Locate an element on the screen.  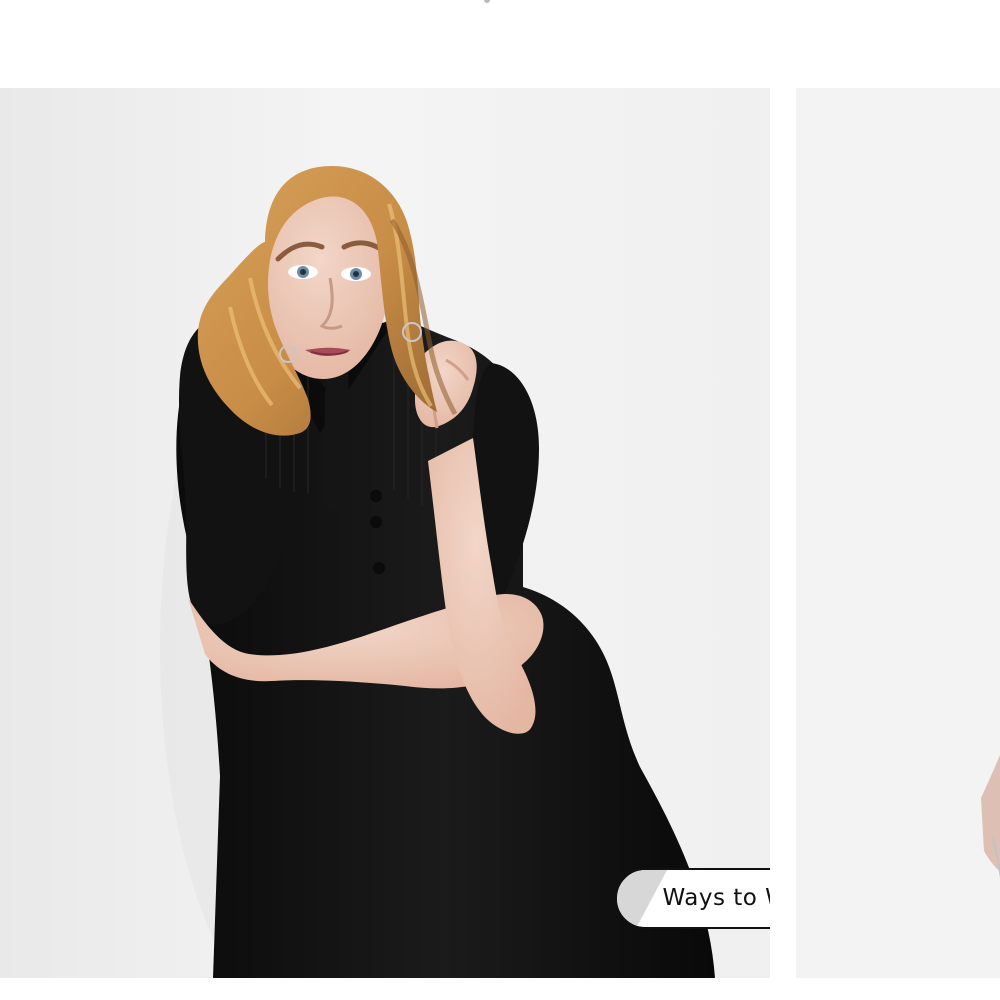
ways-to-wear-it-label: Ways to Wear it is located at coordinates (716, 898).